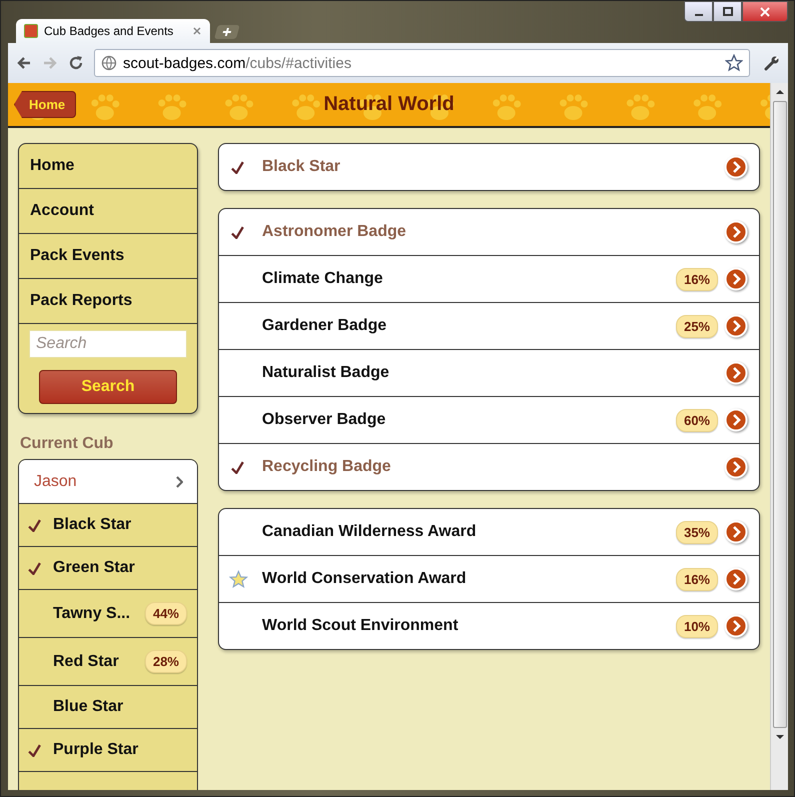 The image size is (795, 797). I want to click on new-tab-button, so click(227, 32).